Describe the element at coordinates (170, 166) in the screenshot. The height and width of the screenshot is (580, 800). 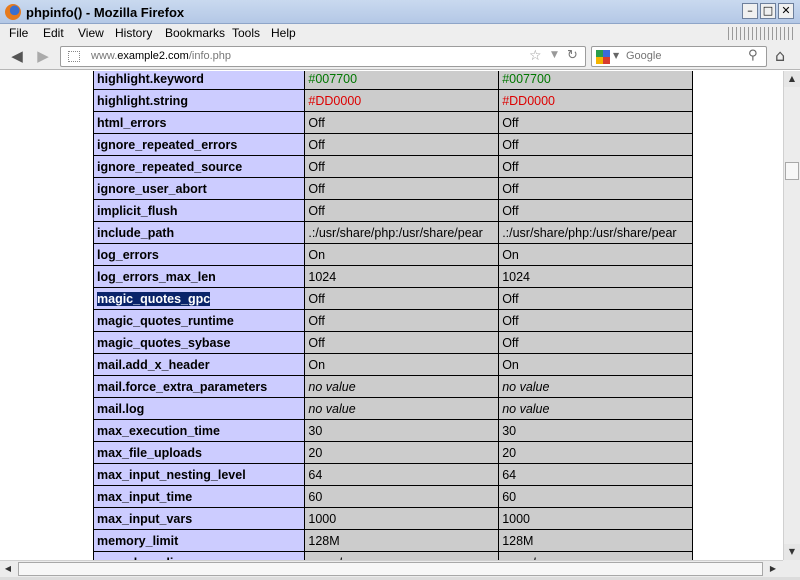
I see `directive-name-text: ignore_repeated_source` at that location.